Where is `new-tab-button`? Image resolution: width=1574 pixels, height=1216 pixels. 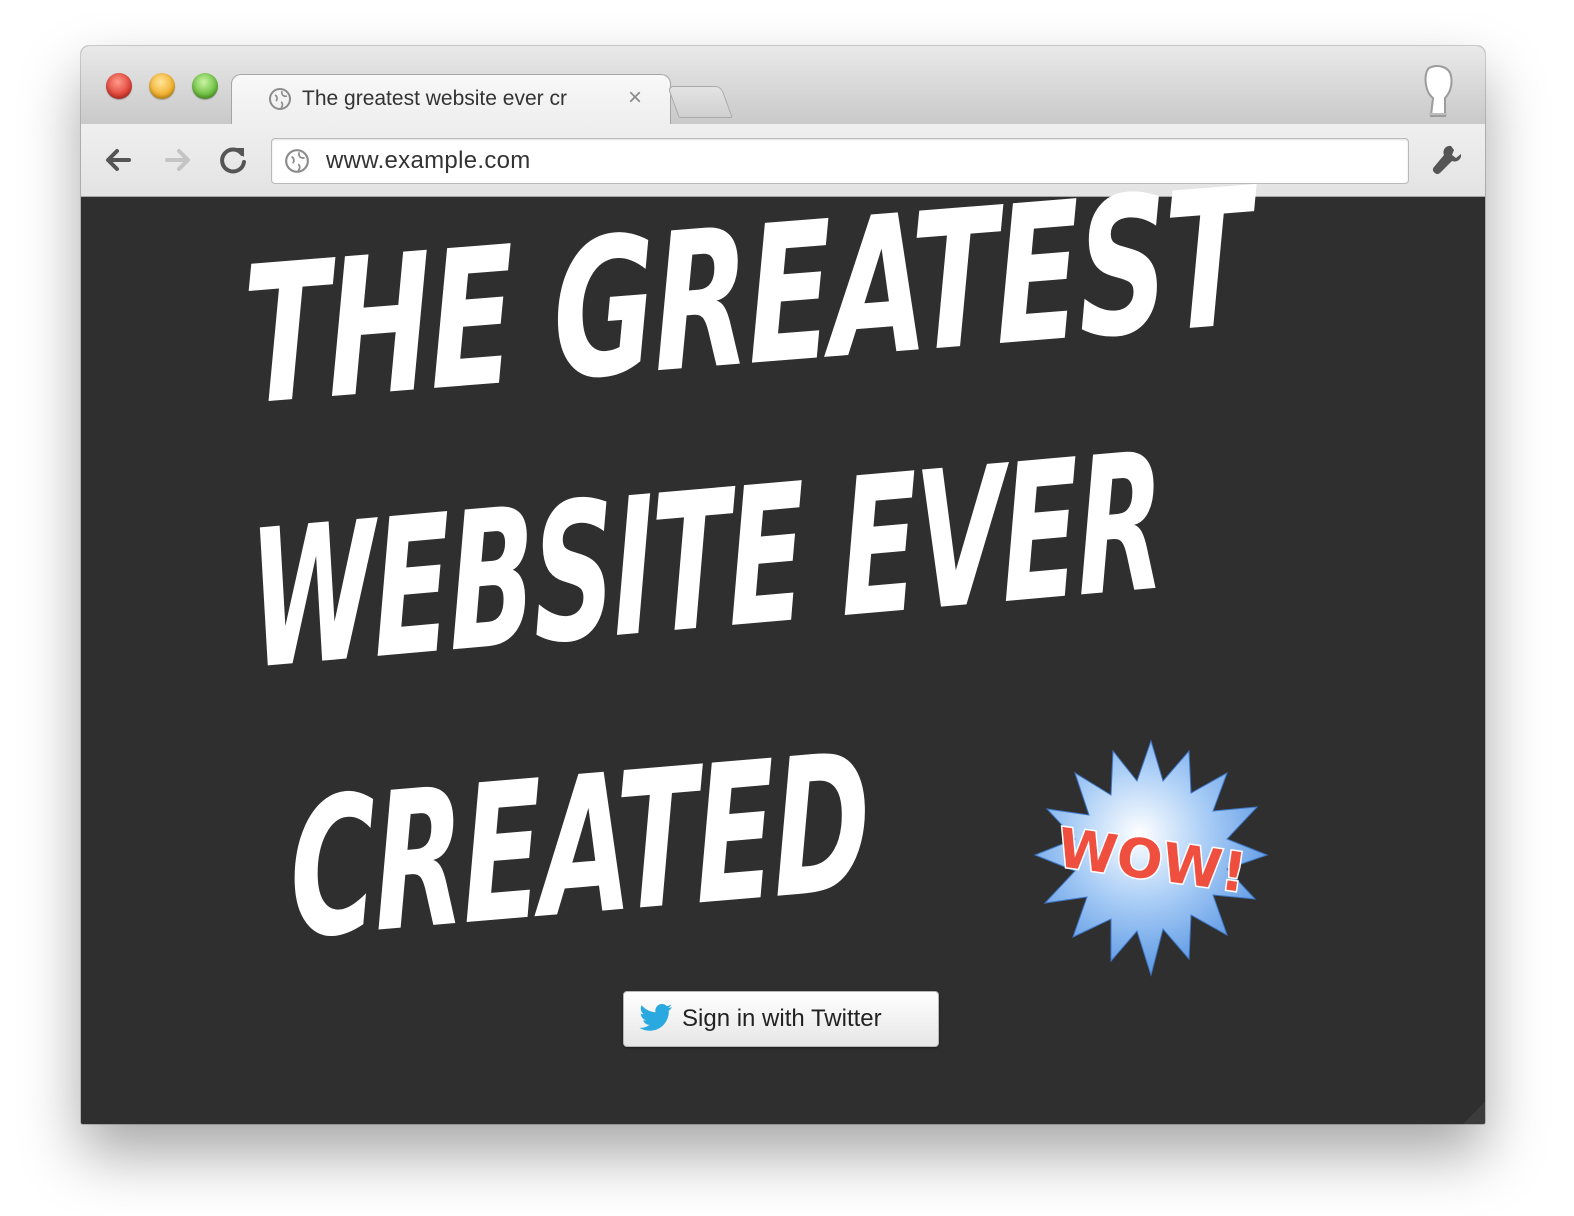
new-tab-button is located at coordinates (700, 102).